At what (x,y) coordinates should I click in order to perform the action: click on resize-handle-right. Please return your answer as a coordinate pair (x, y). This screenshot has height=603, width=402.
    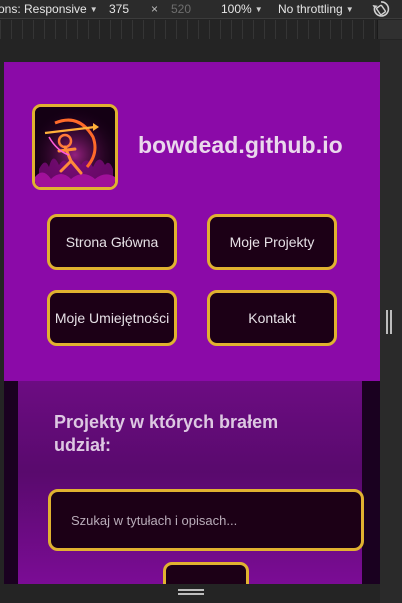
    Looking at the image, I should click on (389, 322).